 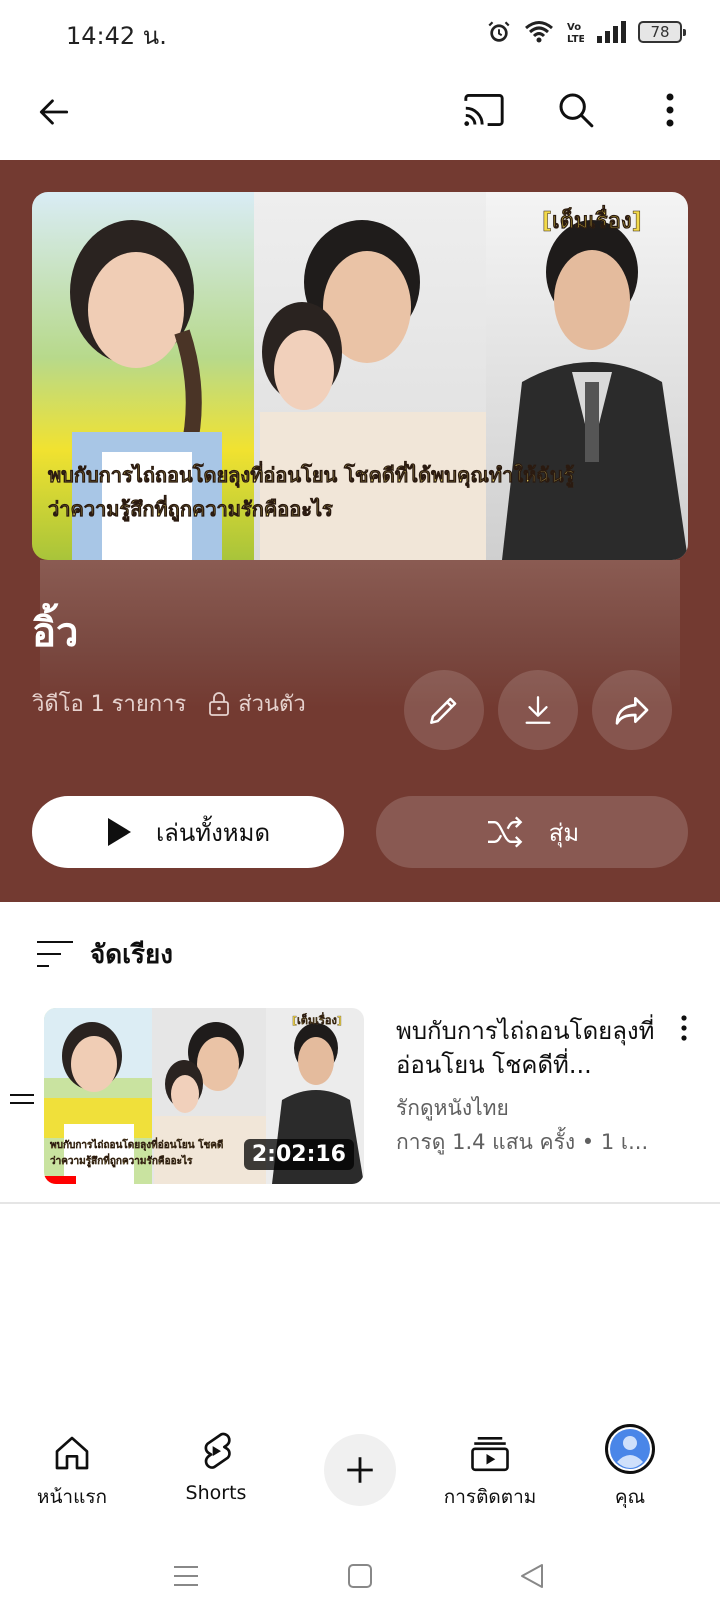 What do you see at coordinates (574, 27) in the screenshot?
I see `svg-text: Vo` at bounding box center [574, 27].